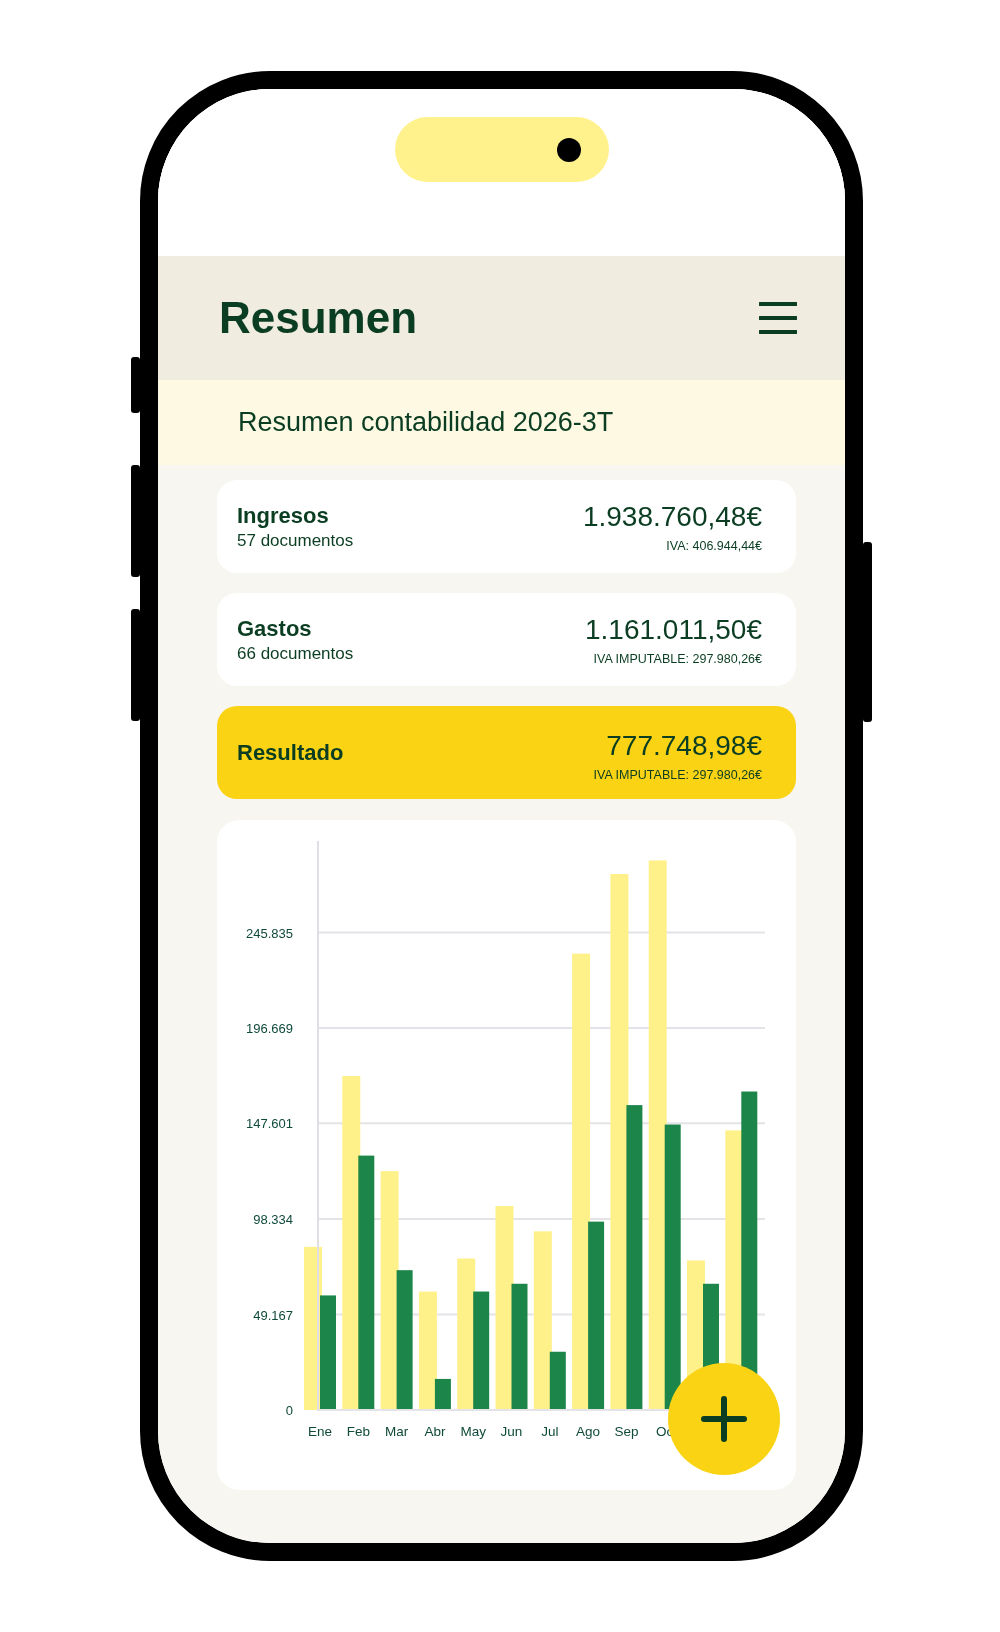 This screenshot has height=1632, width=1000. What do you see at coordinates (588, 1431) in the screenshot?
I see `x-tick-label: Ago` at bounding box center [588, 1431].